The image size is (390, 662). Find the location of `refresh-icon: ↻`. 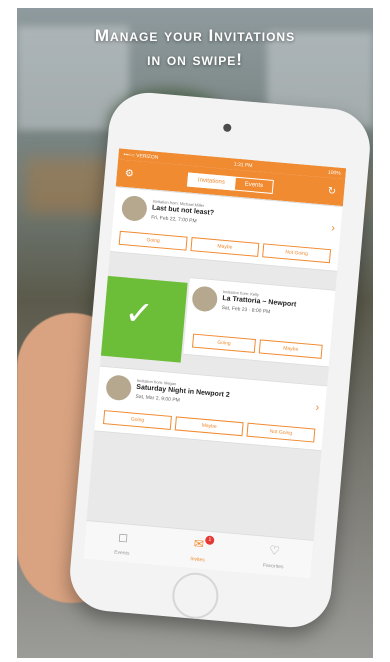

refresh-icon: ↻ is located at coordinates (331, 192).